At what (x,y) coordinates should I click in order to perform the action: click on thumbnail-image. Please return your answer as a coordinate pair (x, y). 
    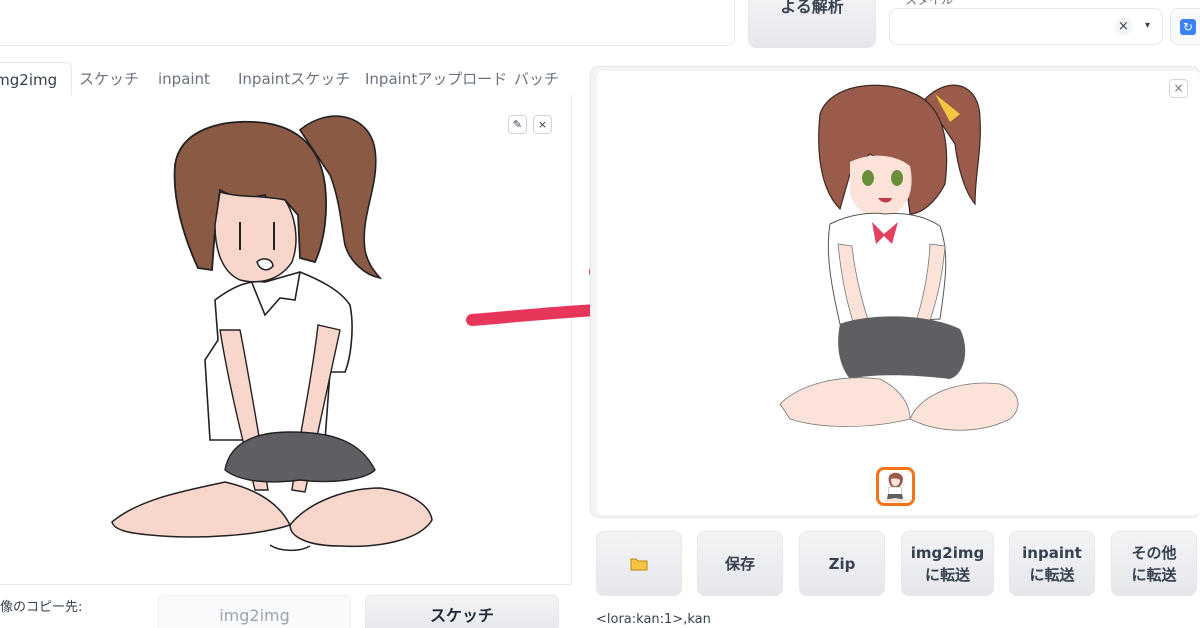
    Looking at the image, I should click on (895, 487).